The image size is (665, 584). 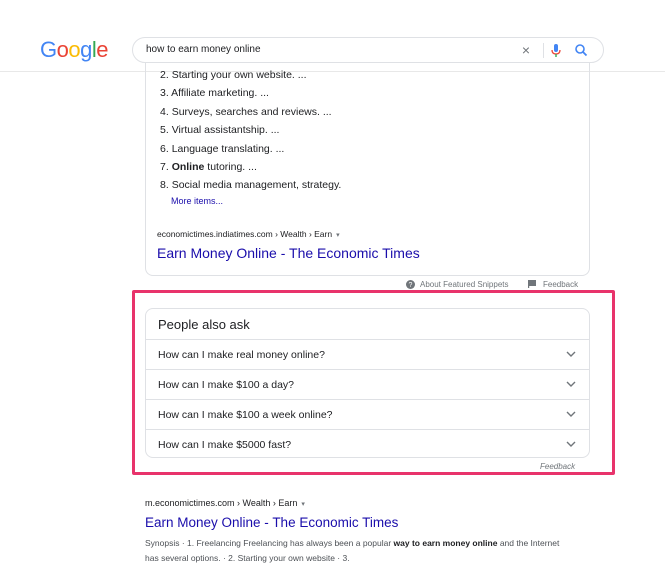 I want to click on list-item-num: 3., so click(x=166, y=93).